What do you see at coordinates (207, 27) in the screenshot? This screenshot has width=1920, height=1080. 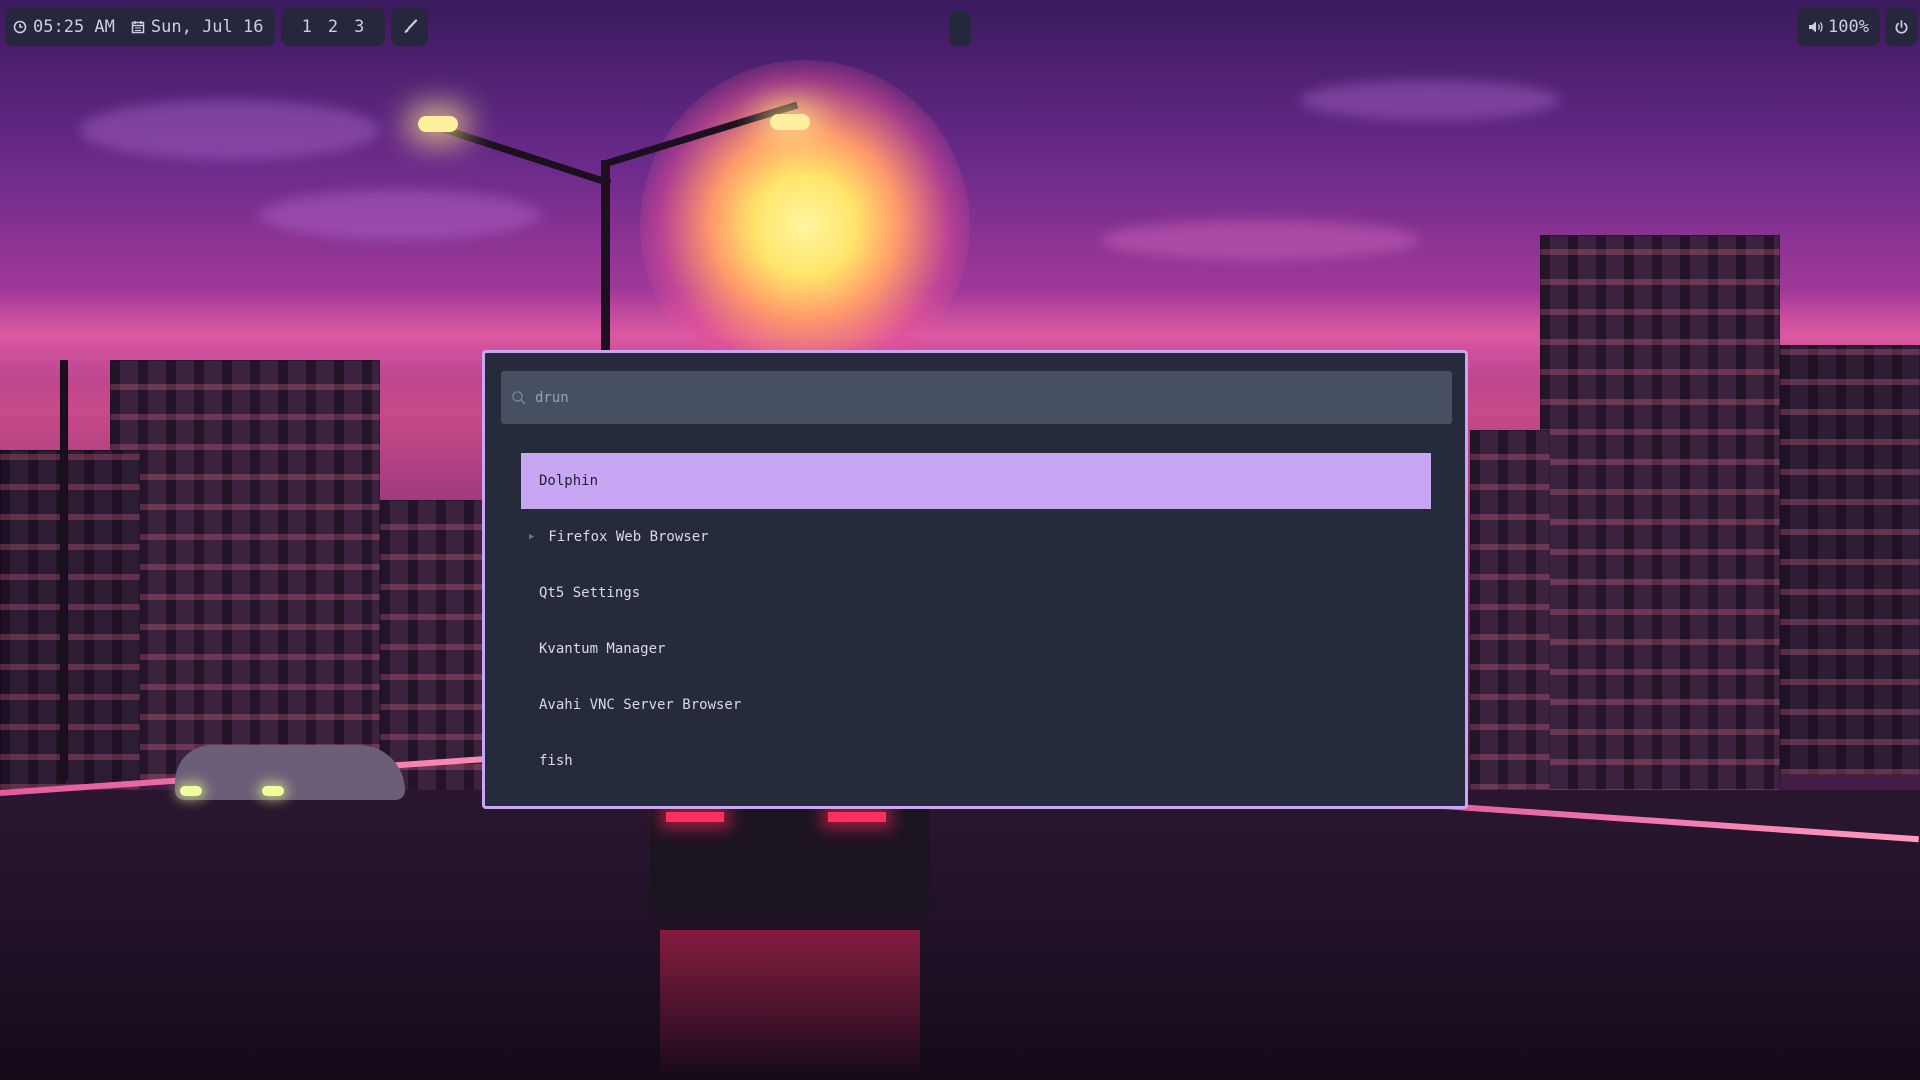 I see `date-label: Sun, Jul 16` at bounding box center [207, 27].